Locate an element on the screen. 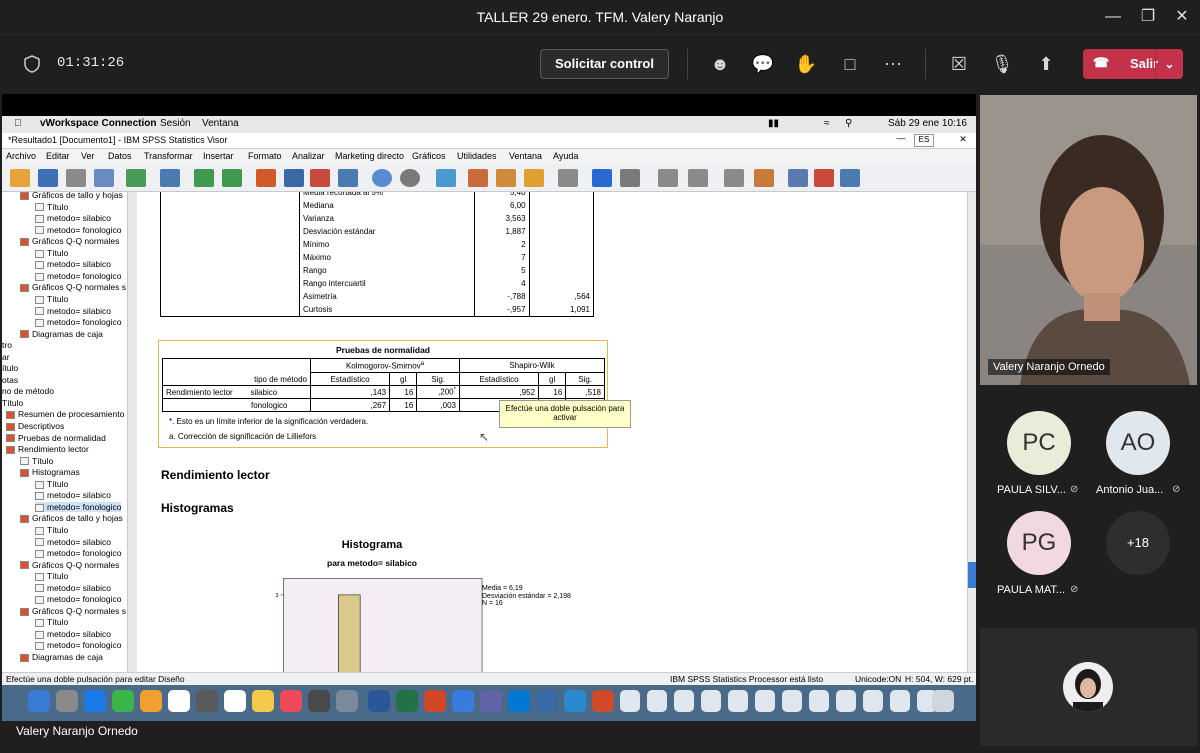  arrow-right-icon is located at coordinates (630, 178).